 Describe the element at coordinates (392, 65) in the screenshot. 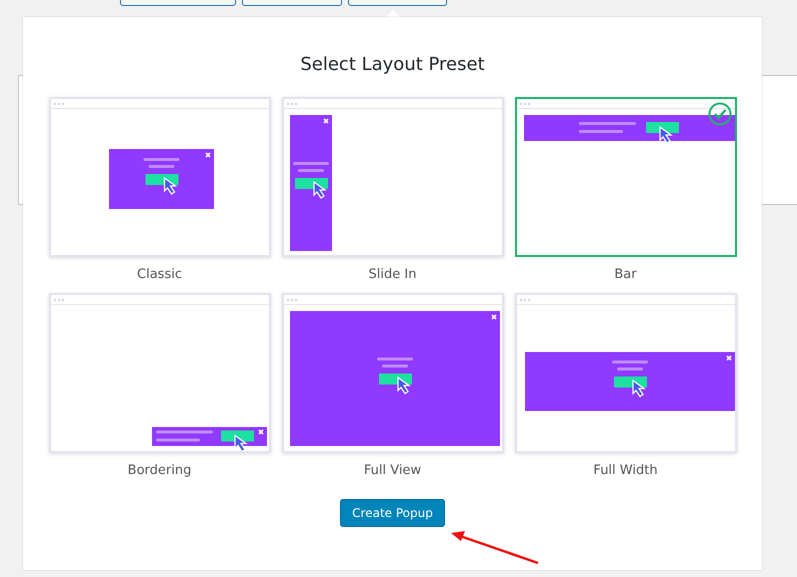

I see `dialog-title: Select Layout Preset` at that location.